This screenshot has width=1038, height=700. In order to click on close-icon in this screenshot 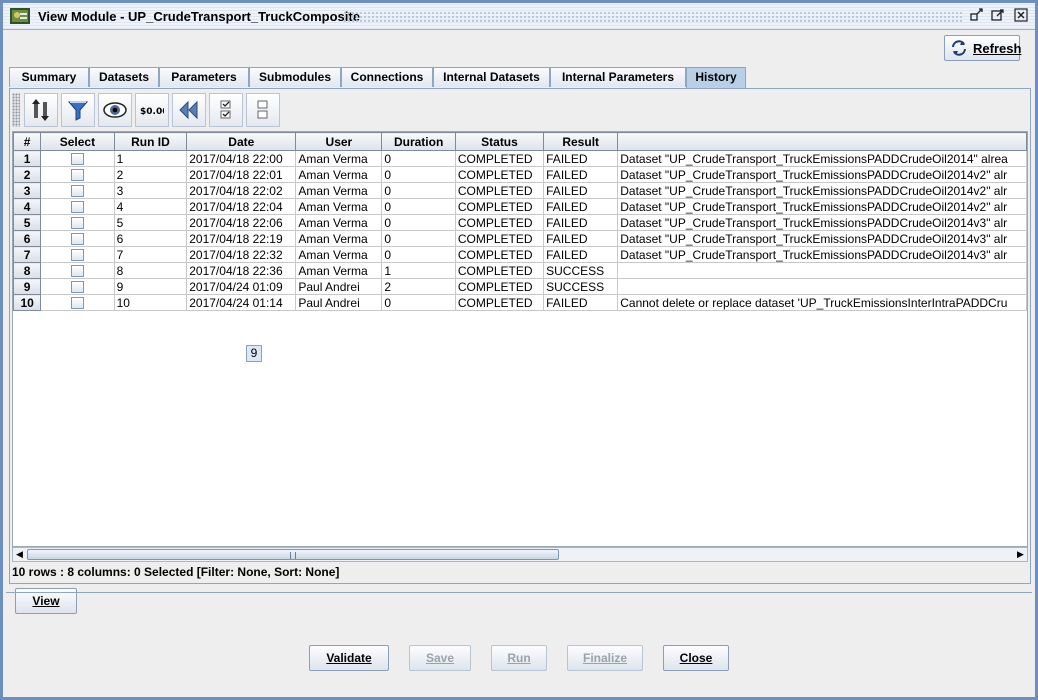, I will do `click(1021, 16)`.